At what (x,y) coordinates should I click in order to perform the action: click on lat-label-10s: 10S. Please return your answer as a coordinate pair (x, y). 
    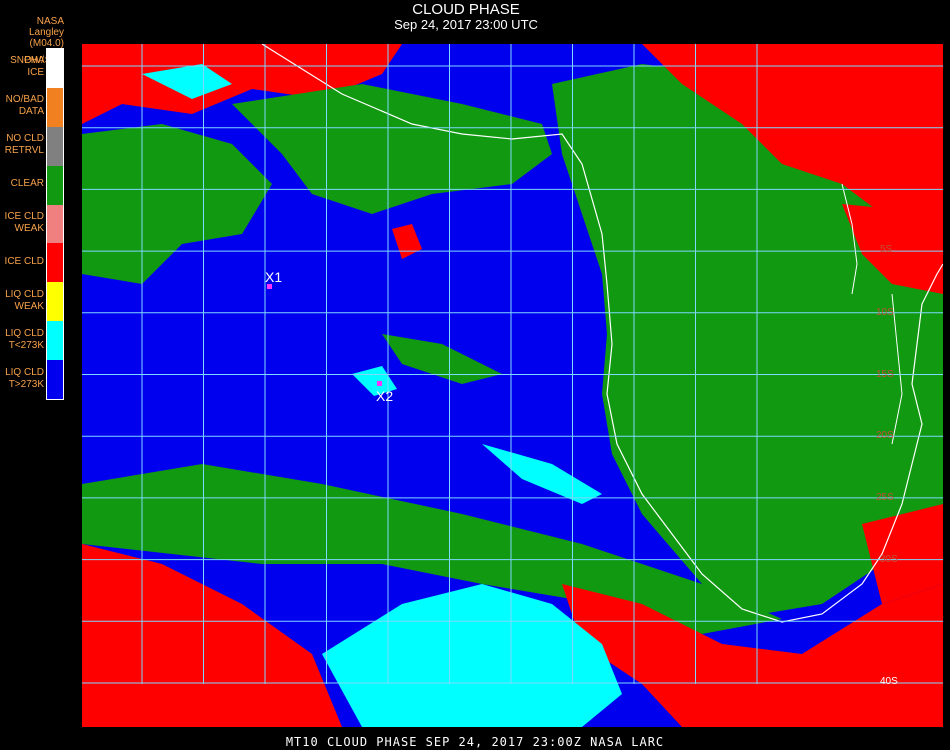
    Looking at the image, I should click on (885, 312).